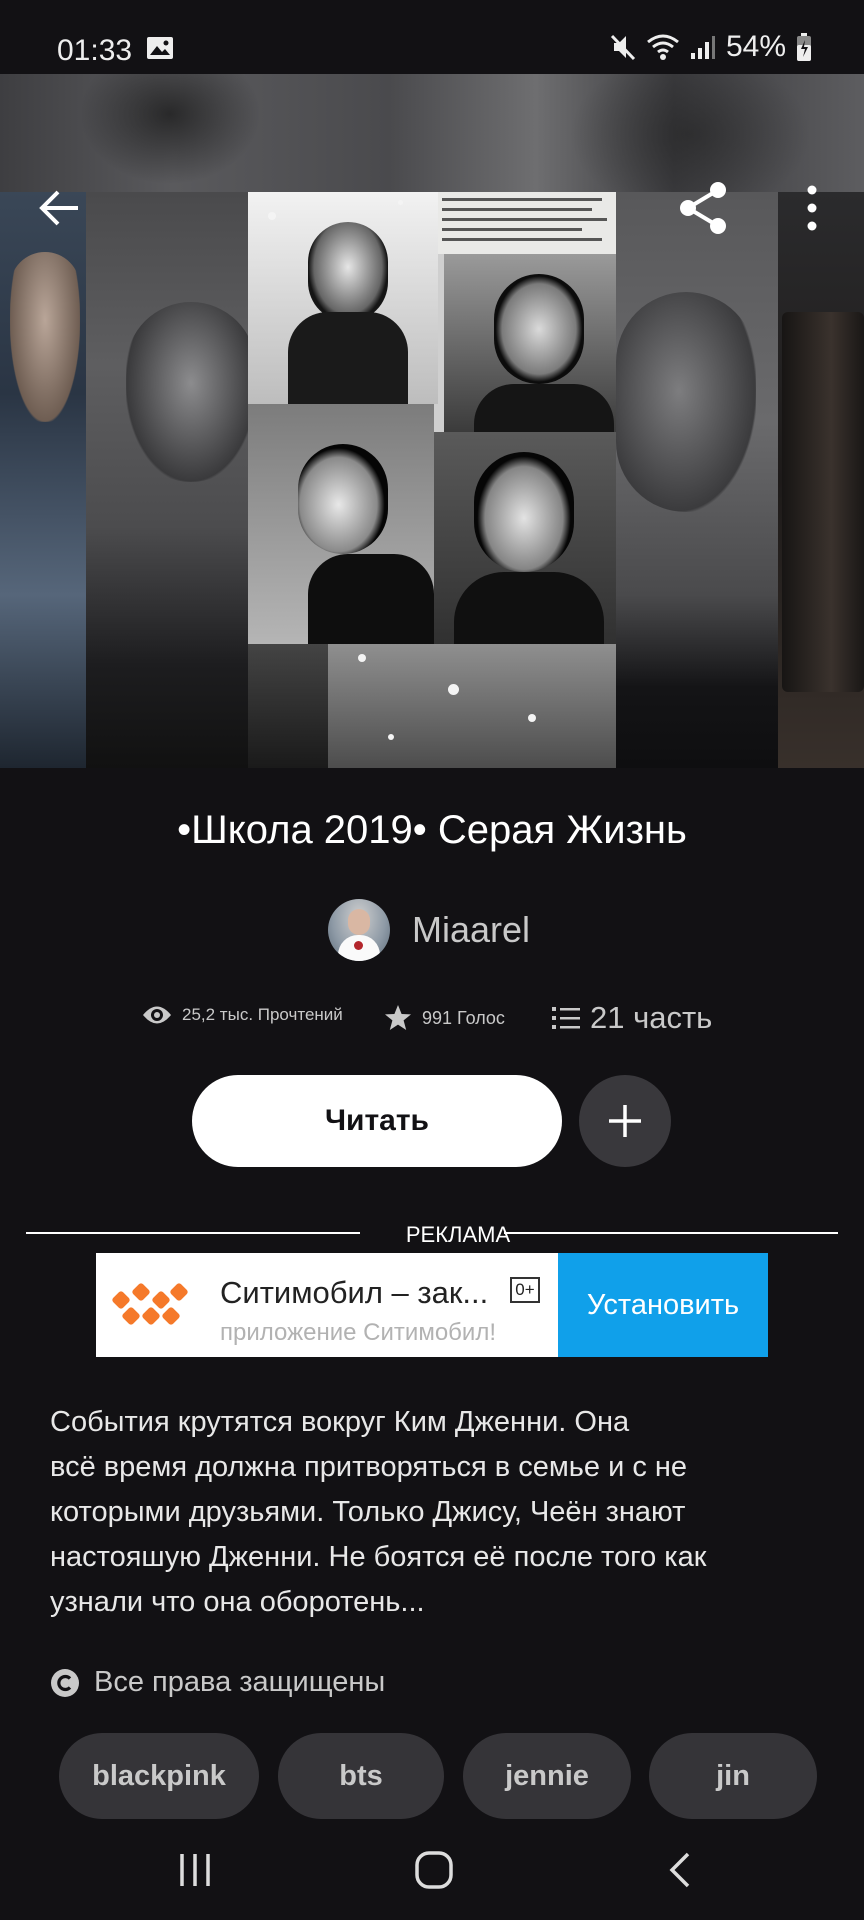 The width and height of the screenshot is (864, 1920). I want to click on tag-list: blackpink bts jennie jin, so click(432, 1776).